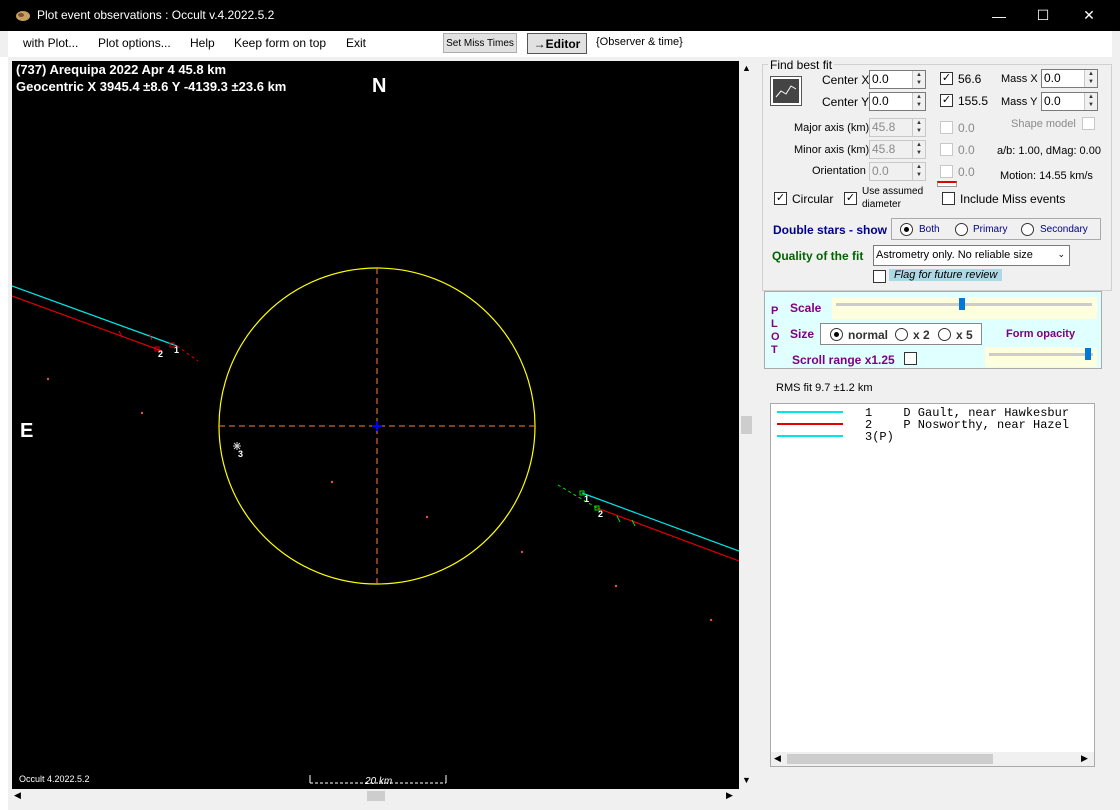 Image resolution: width=1120 pixels, height=810 pixels. Describe the element at coordinates (202, 43) in the screenshot. I see `menu-help: Help` at that location.